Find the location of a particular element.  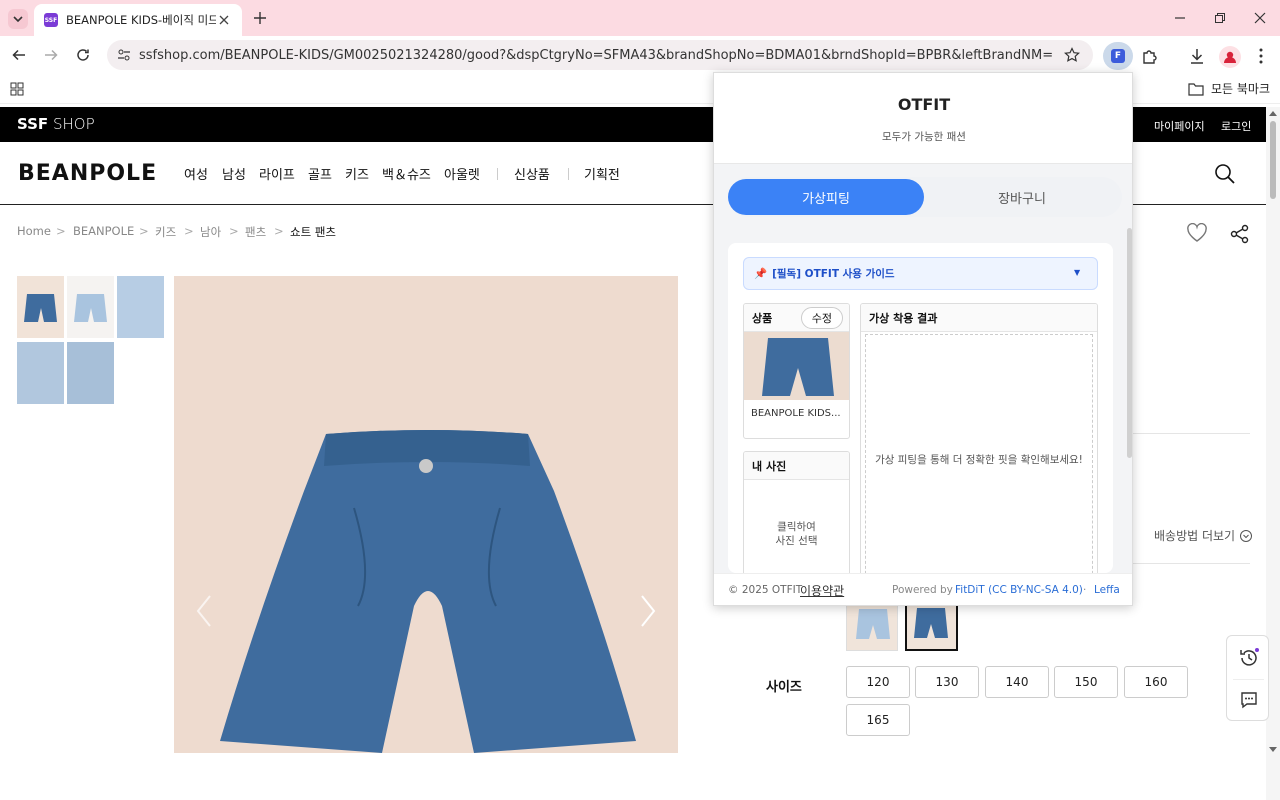

footer-copyright: © 2025 OTFIT is located at coordinates (765, 590).